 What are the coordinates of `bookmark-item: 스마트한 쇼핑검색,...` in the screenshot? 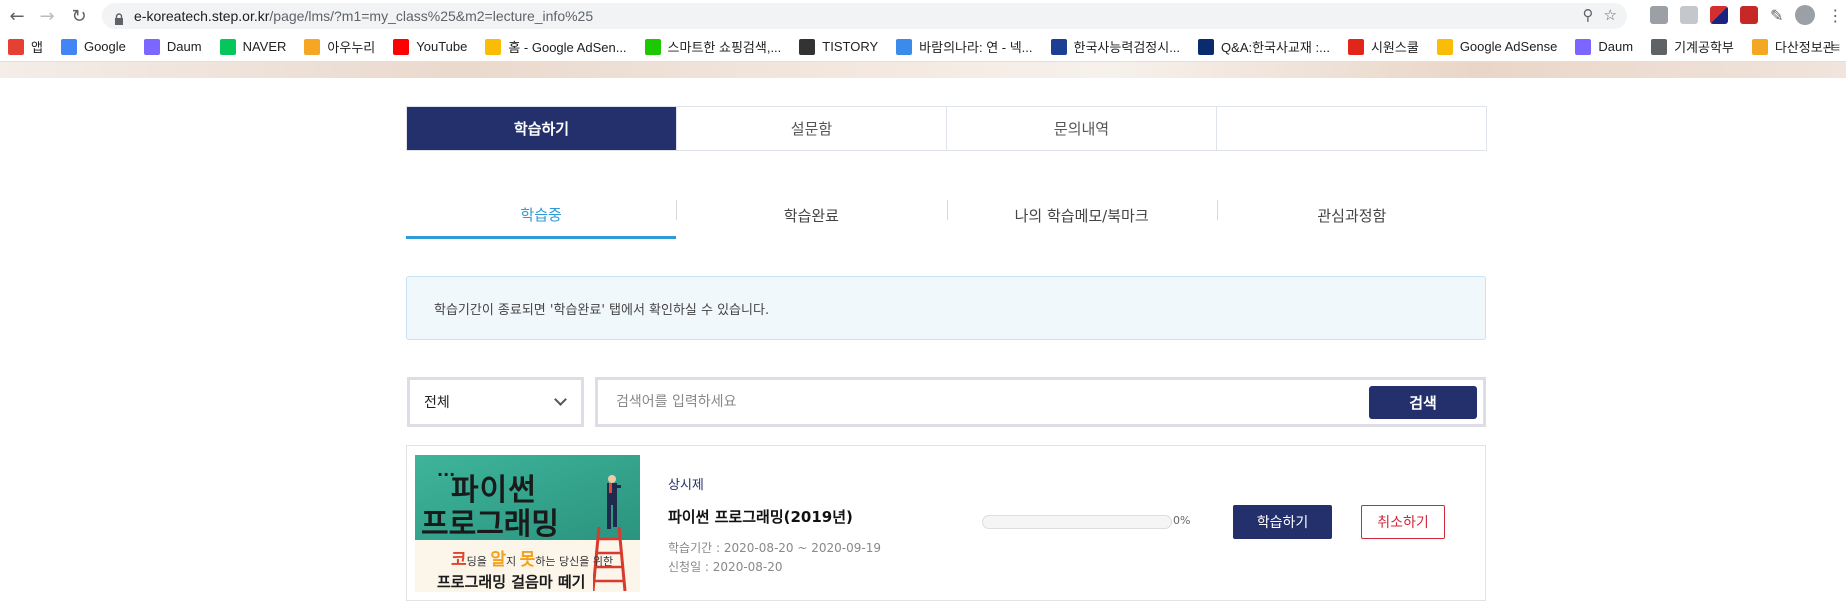 It's located at (713, 46).